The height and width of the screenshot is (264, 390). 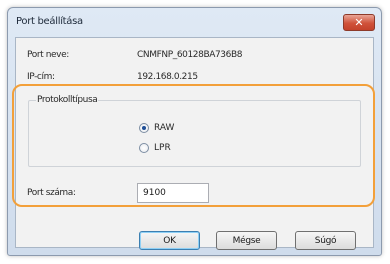 I want to click on lpr-radio-label: LPR, so click(x=162, y=148).